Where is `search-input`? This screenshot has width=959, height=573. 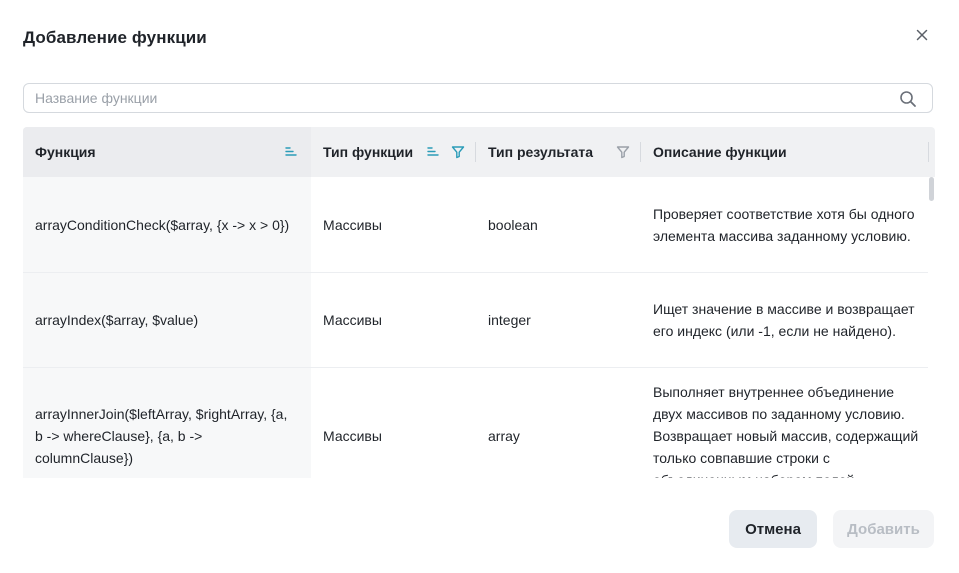
search-input is located at coordinates (460, 98).